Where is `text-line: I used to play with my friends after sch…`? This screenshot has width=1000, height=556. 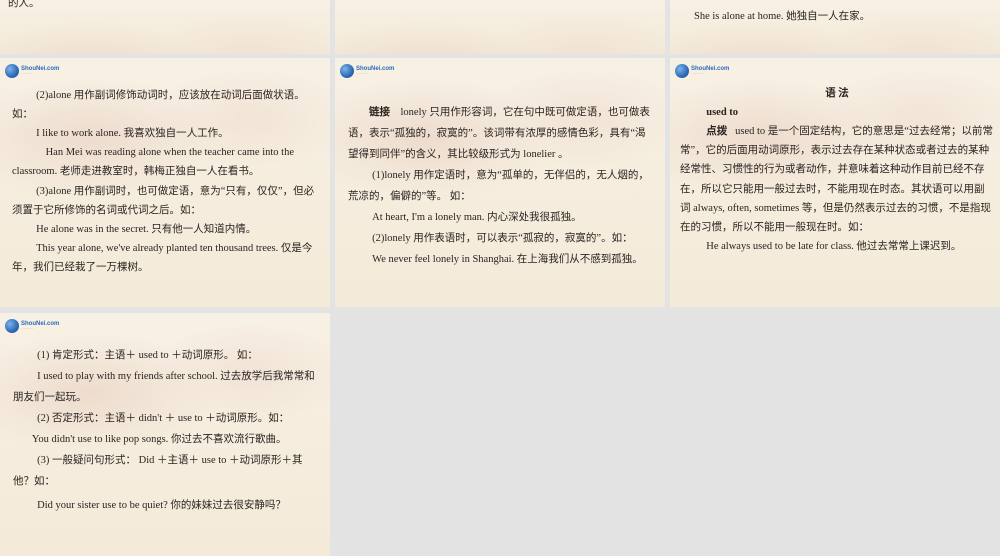
text-line: I used to play with my friends after sch… is located at coordinates (164, 387).